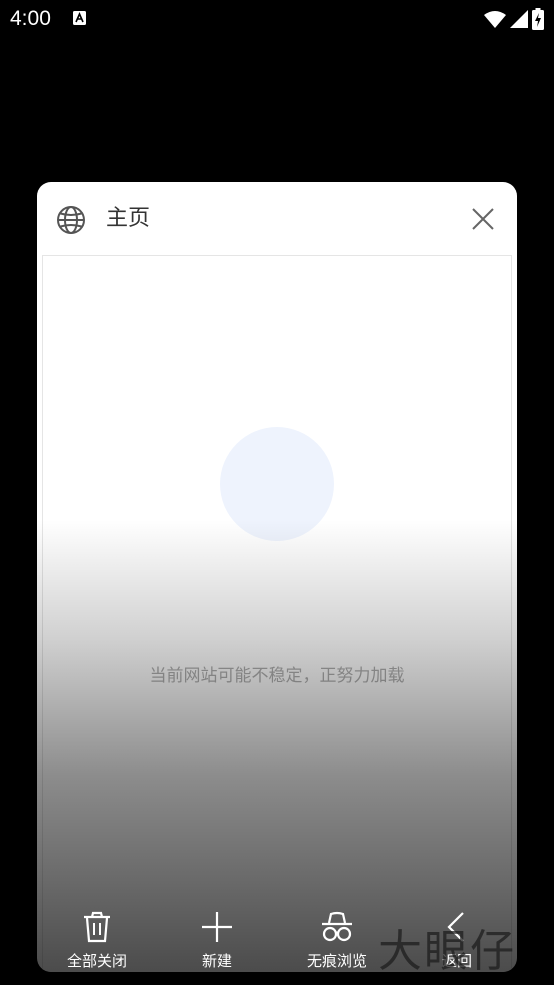  Describe the element at coordinates (97, 927) in the screenshot. I see `trash-icon` at that location.